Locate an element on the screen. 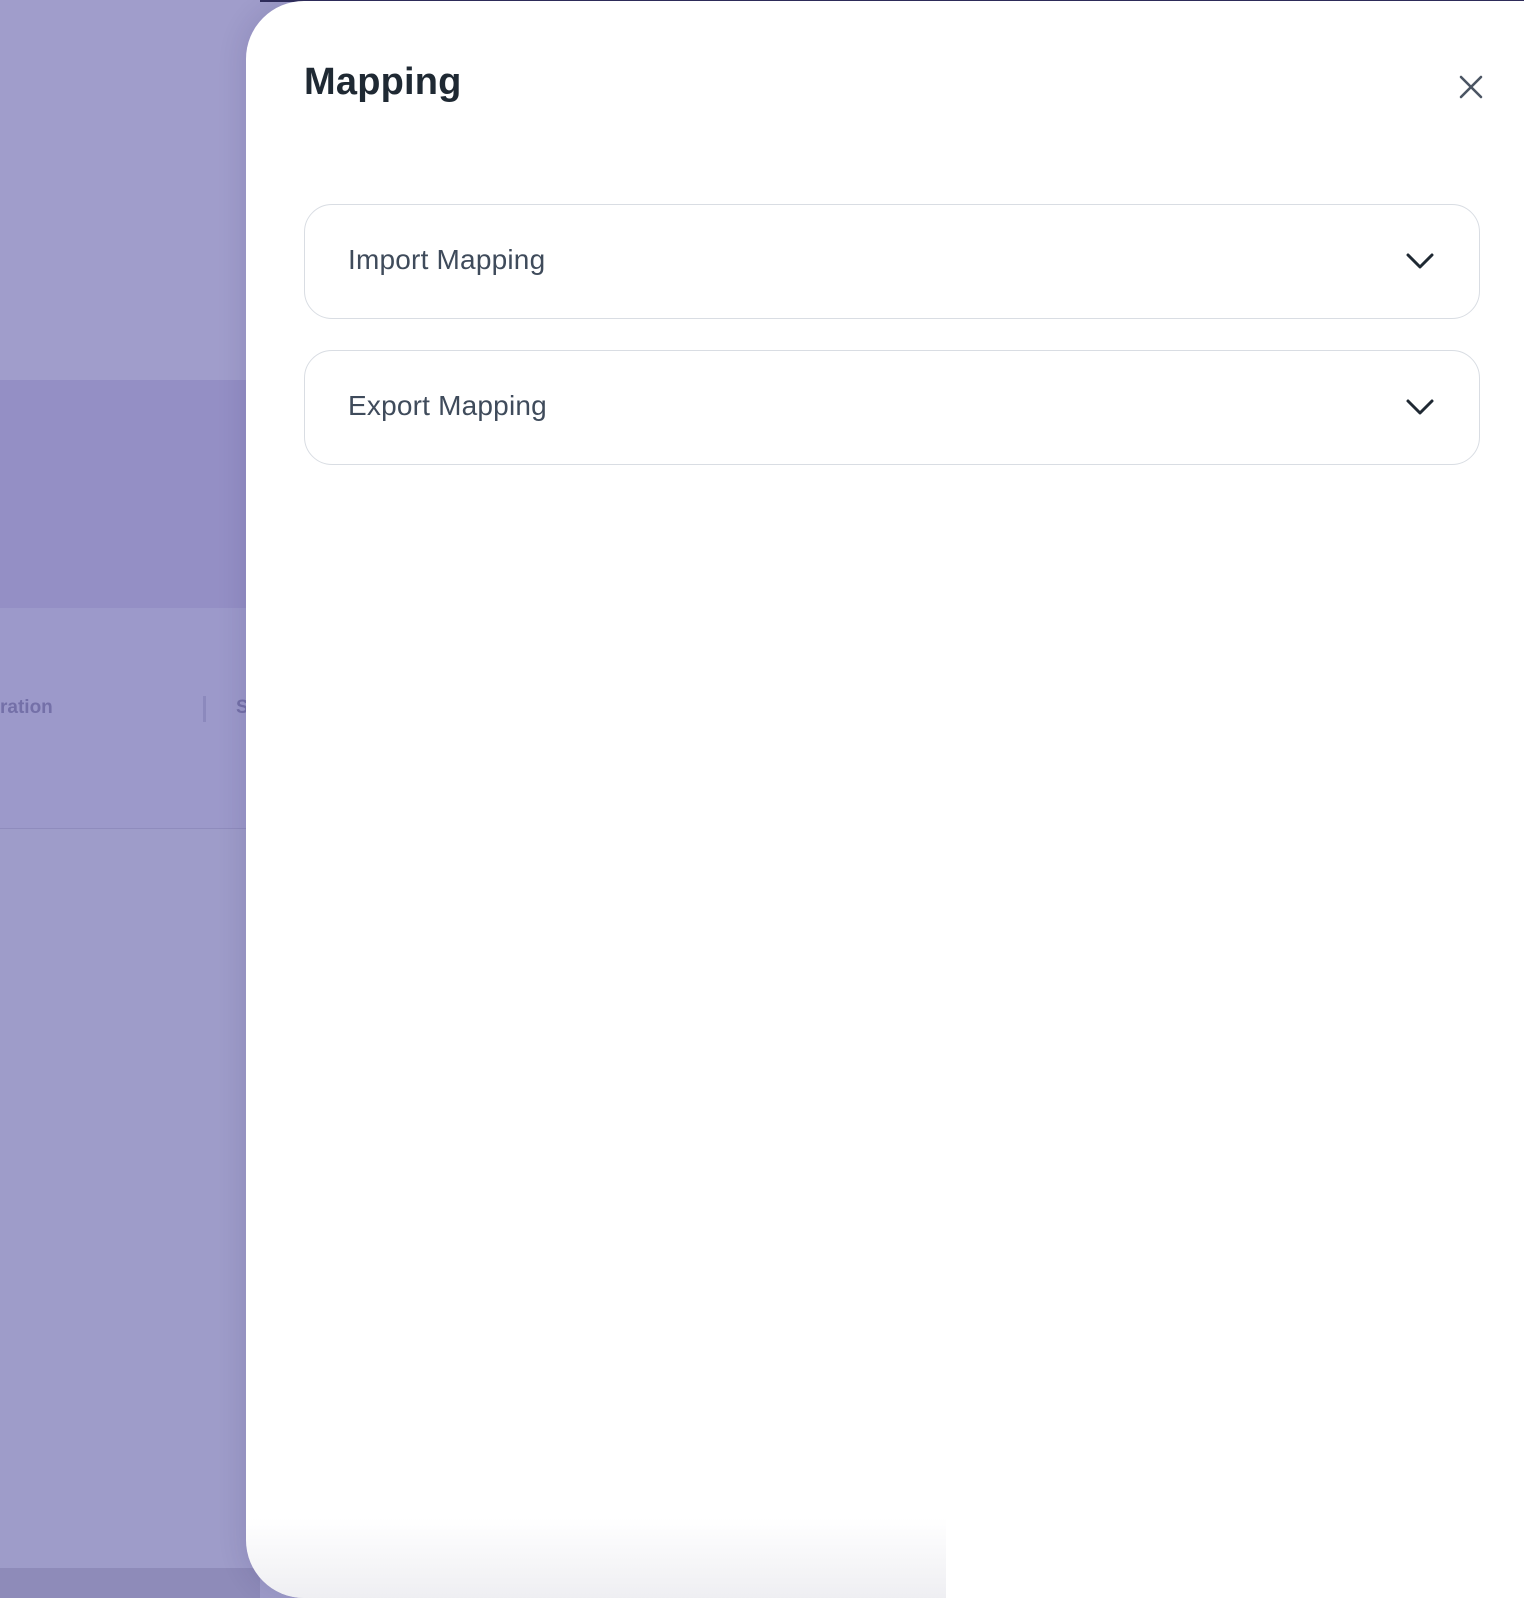 Image resolution: width=1524 pixels, height=1598 pixels. close-icon is located at coordinates (1471, 87).